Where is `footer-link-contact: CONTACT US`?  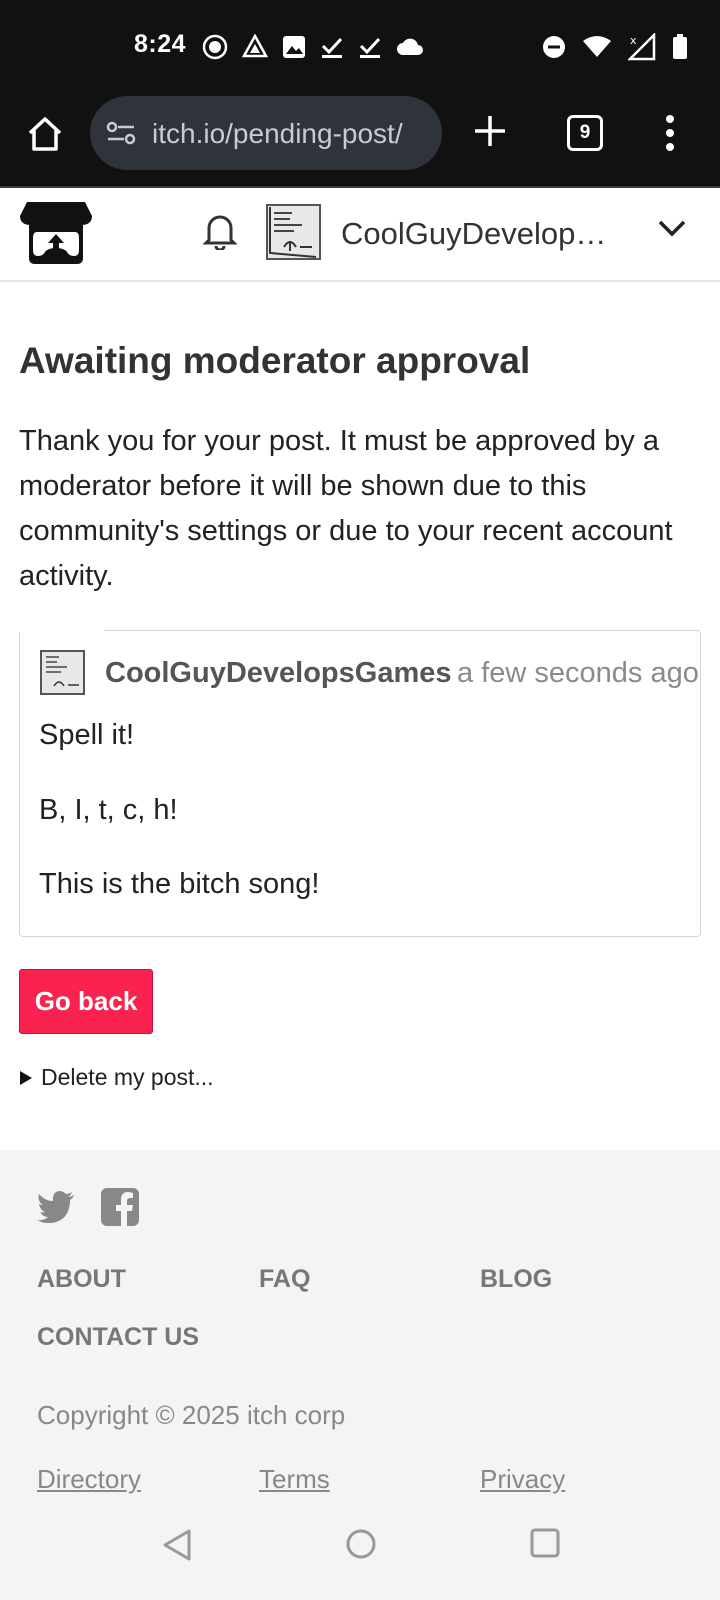 footer-link-contact: CONTACT US is located at coordinates (118, 1337).